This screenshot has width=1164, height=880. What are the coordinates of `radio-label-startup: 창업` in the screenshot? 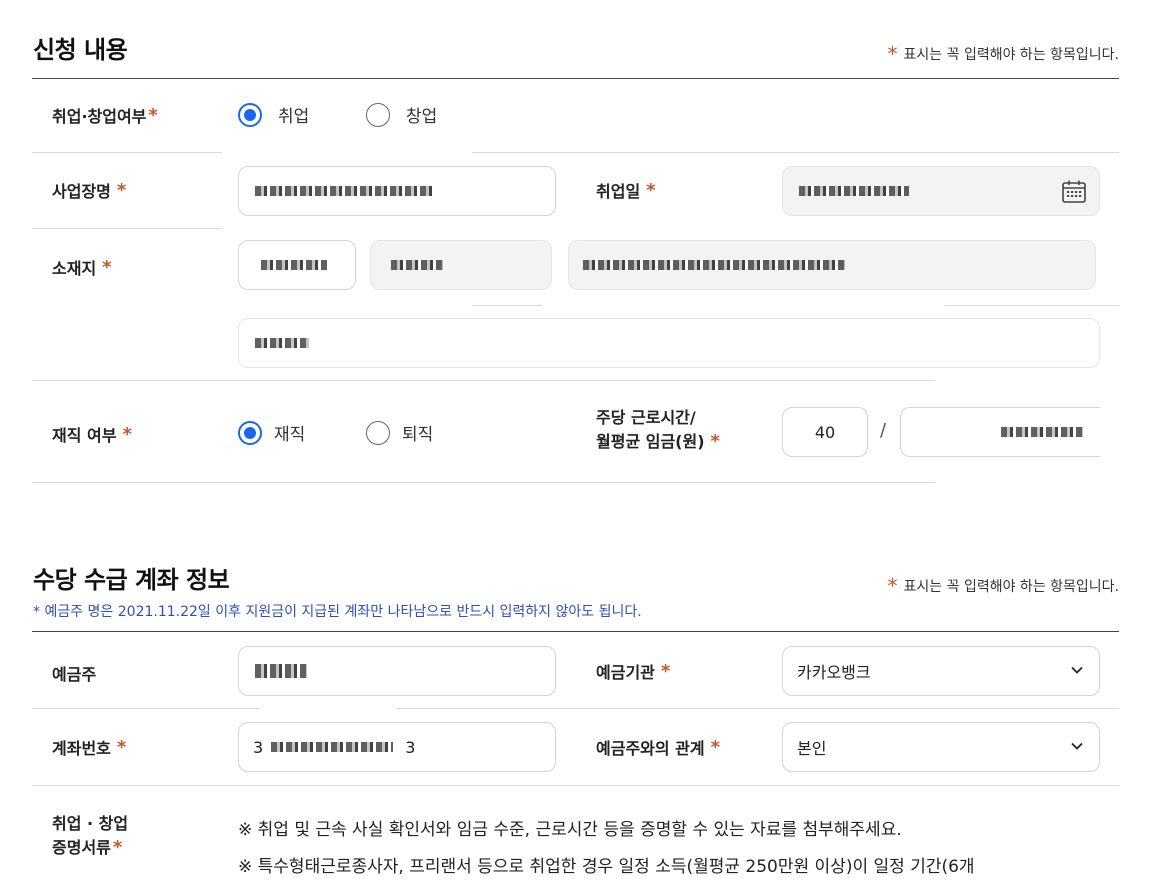 It's located at (422, 117).